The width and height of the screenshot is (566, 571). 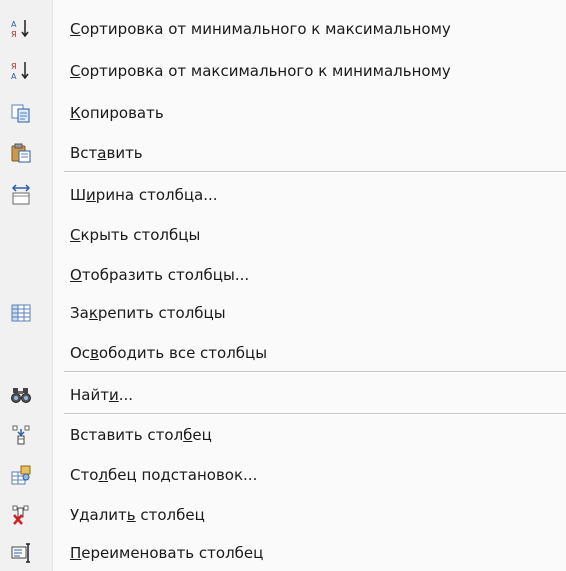 What do you see at coordinates (21, 475) in the screenshot?
I see `lookup-column-icon` at bounding box center [21, 475].